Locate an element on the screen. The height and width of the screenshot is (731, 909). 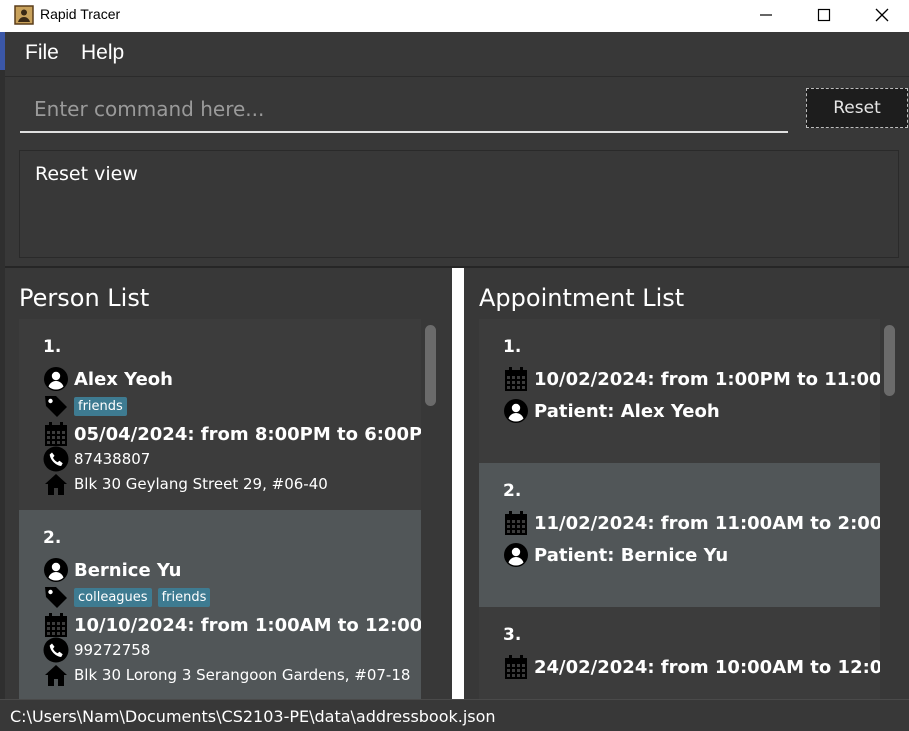
menu-help: Help is located at coordinates (102, 53).